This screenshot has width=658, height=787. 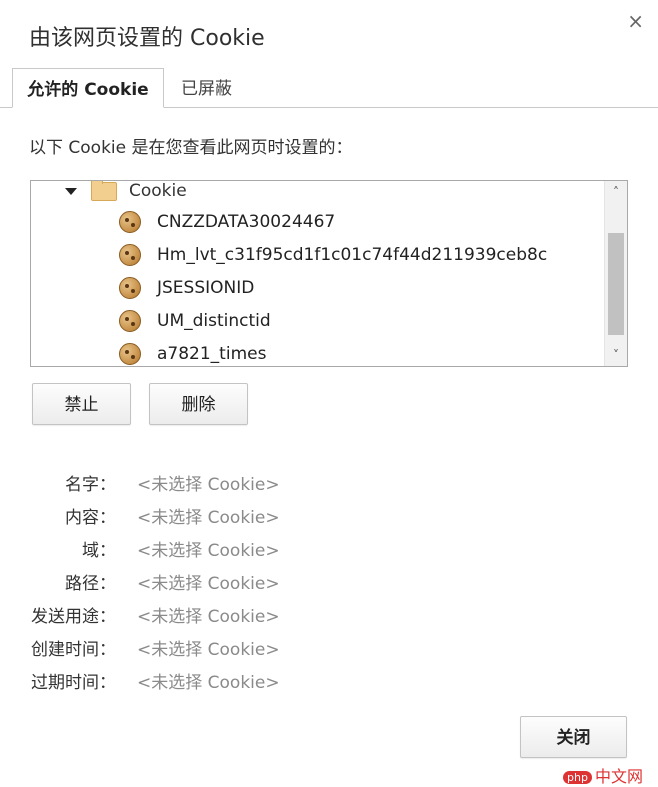 I want to click on tab-allowed-cookies: 允许的 Cookie, so click(x=88, y=88).